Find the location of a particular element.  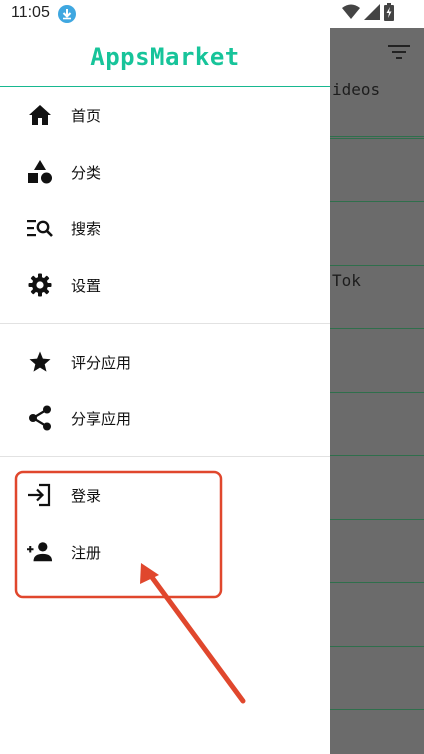

category-icon is located at coordinates (40, 172).